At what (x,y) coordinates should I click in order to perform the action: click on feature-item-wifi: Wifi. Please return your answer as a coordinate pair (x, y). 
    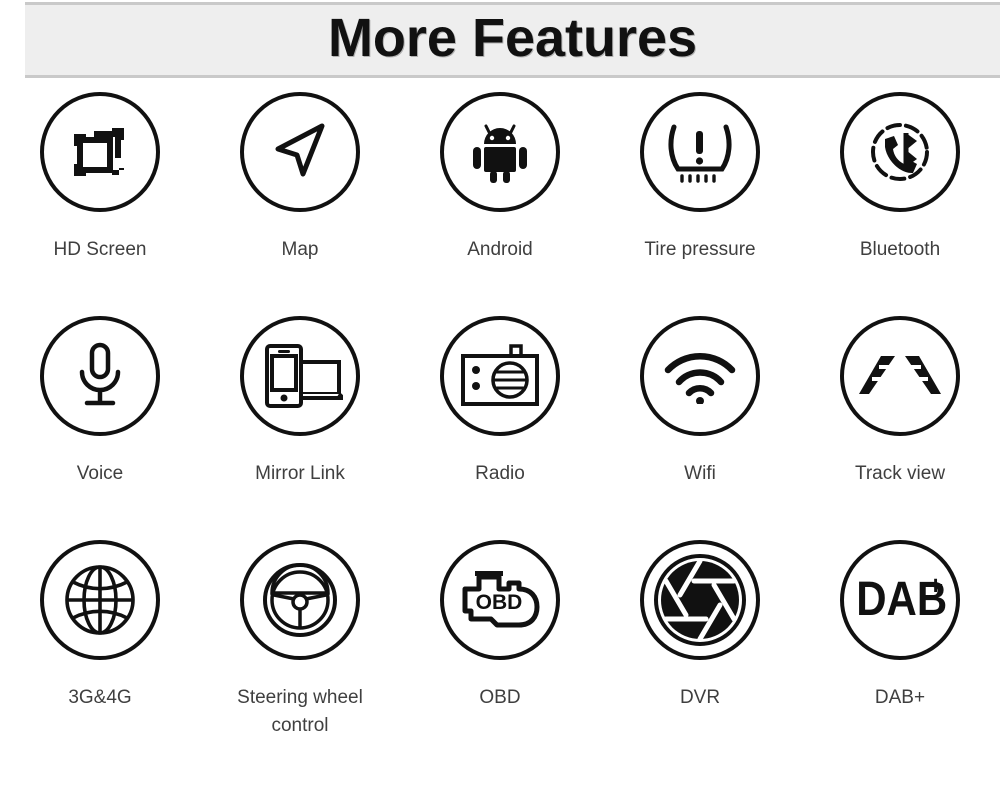
    Looking at the image, I should click on (700, 428).